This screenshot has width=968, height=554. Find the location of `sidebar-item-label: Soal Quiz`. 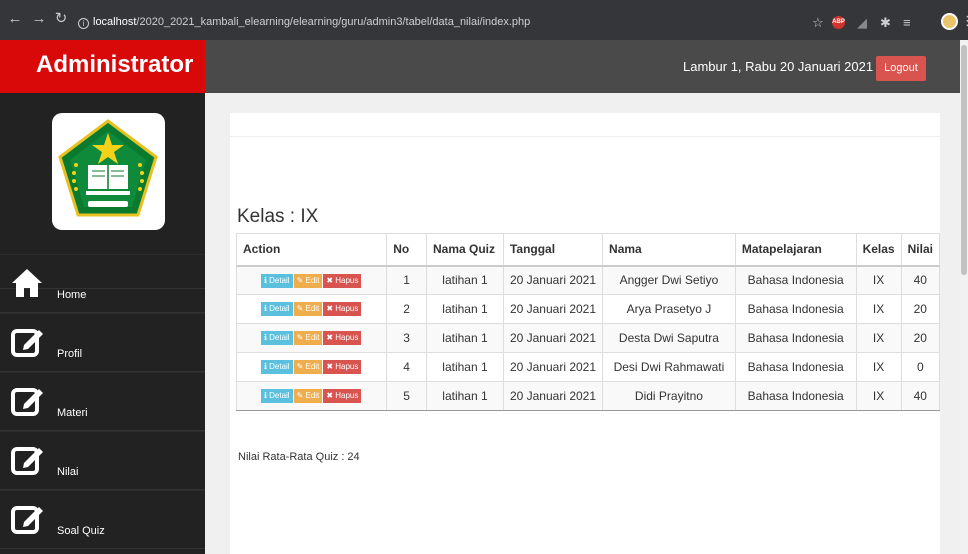

sidebar-item-label: Soal Quiz is located at coordinates (81, 531).